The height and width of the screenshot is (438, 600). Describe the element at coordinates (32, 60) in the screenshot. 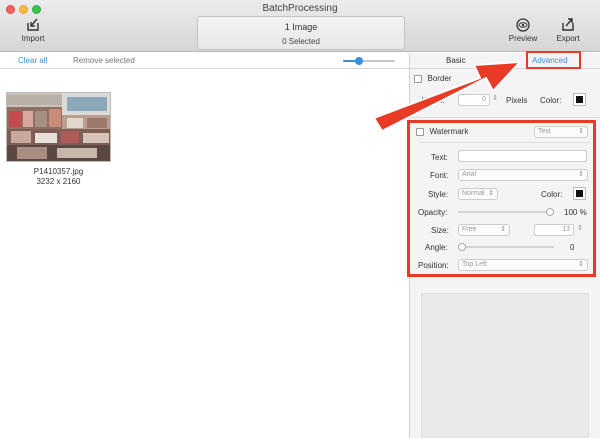

I see `clear-all-link: Clear all` at that location.